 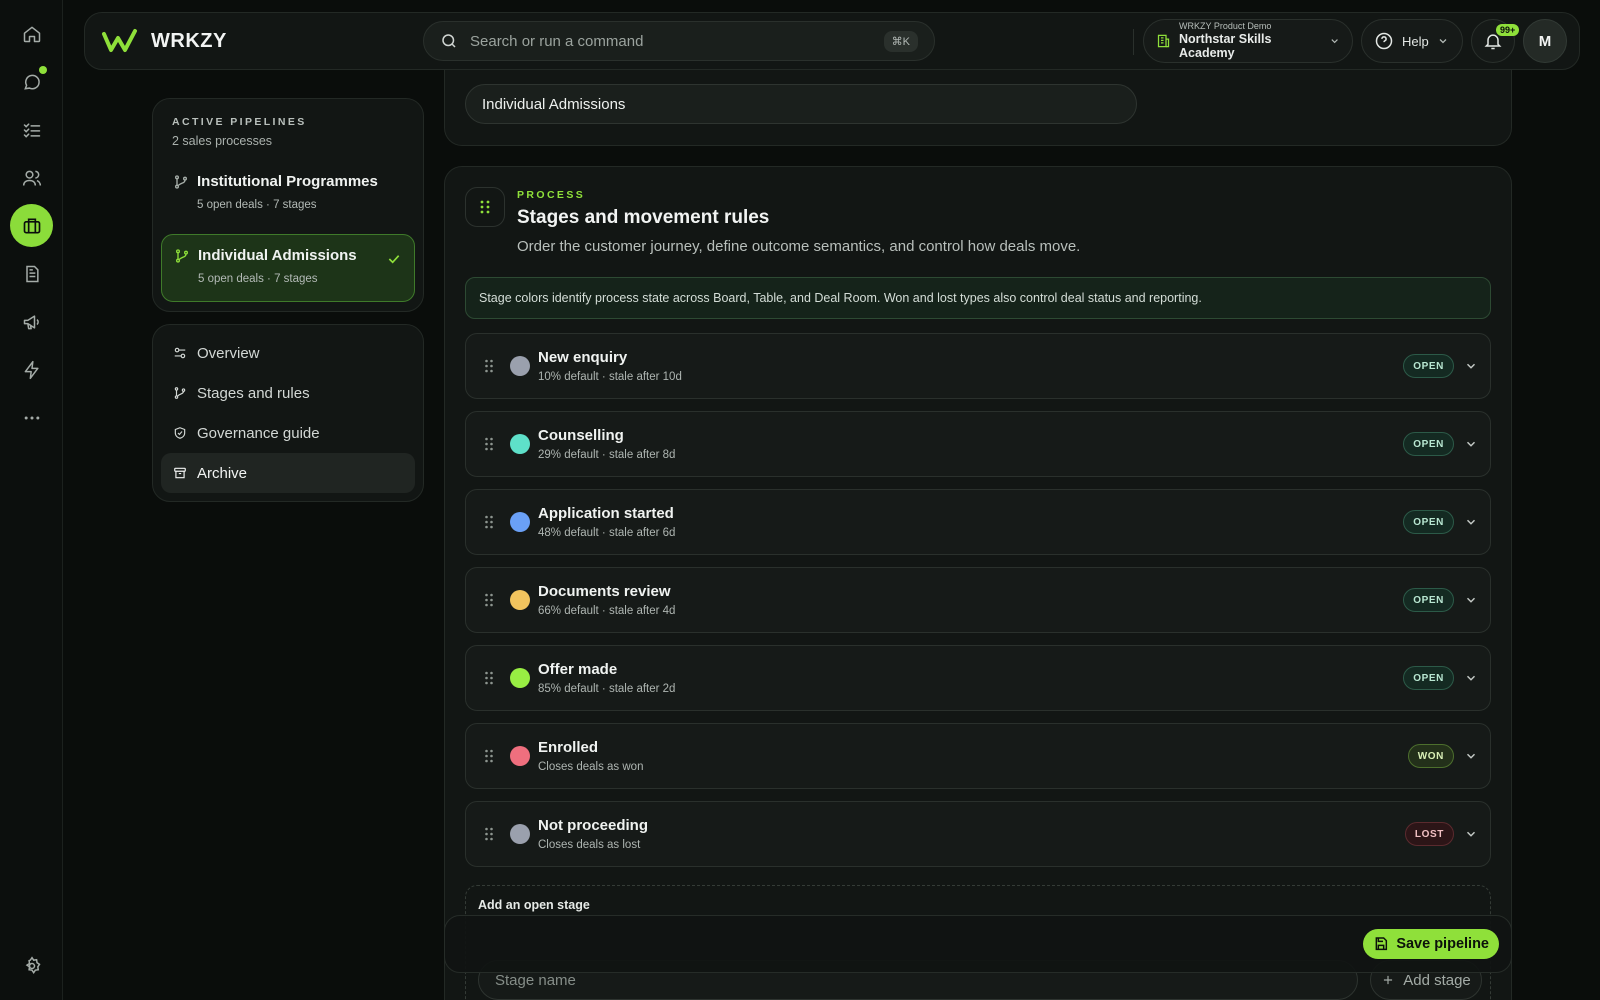 What do you see at coordinates (568, 747) in the screenshot?
I see `stage-name: Enrolled` at bounding box center [568, 747].